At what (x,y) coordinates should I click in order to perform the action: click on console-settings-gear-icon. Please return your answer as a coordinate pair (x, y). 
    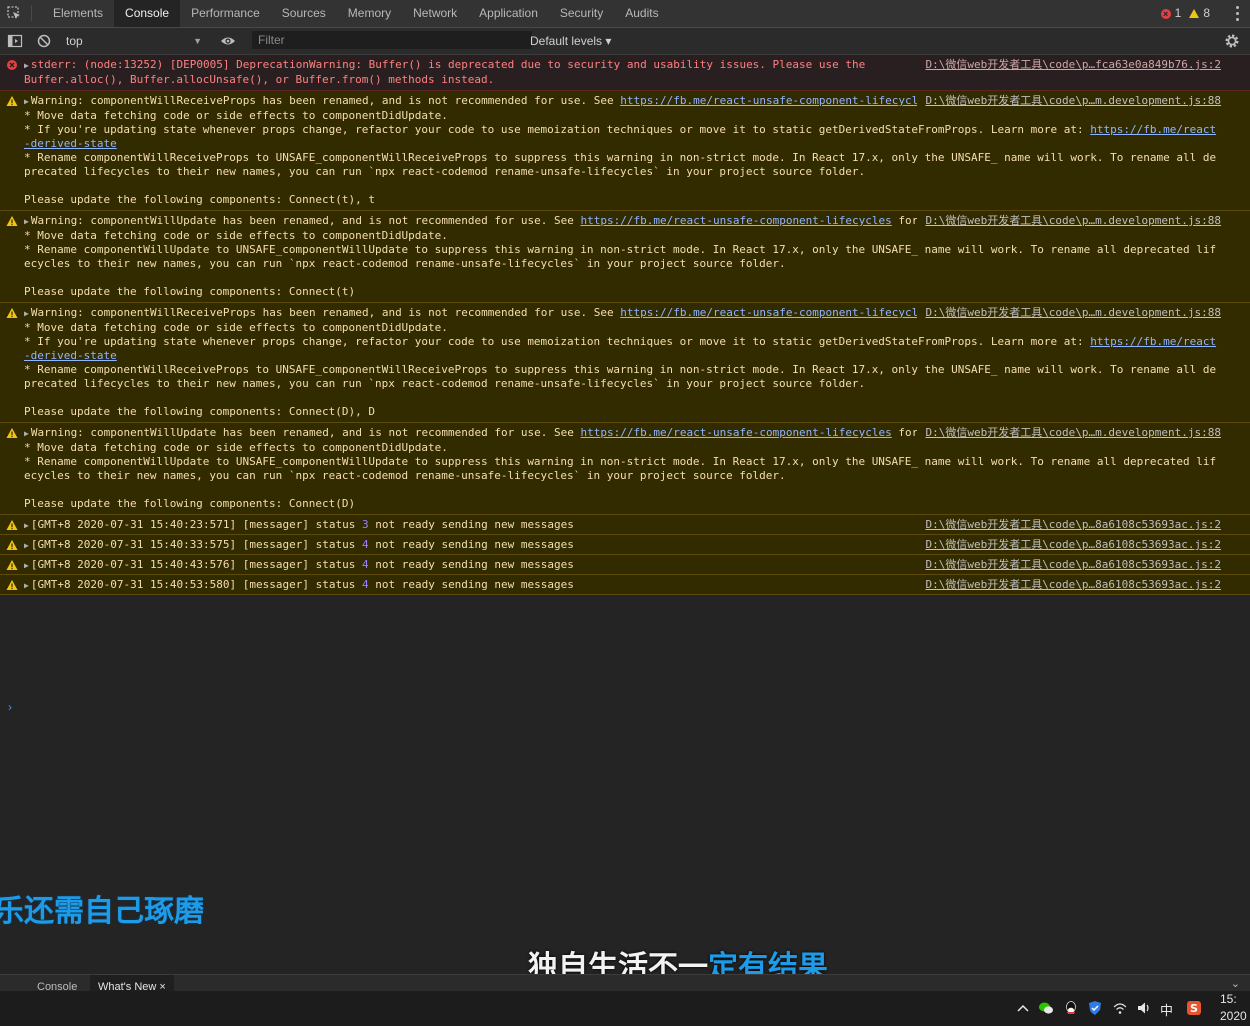
    Looking at the image, I should click on (1232, 41).